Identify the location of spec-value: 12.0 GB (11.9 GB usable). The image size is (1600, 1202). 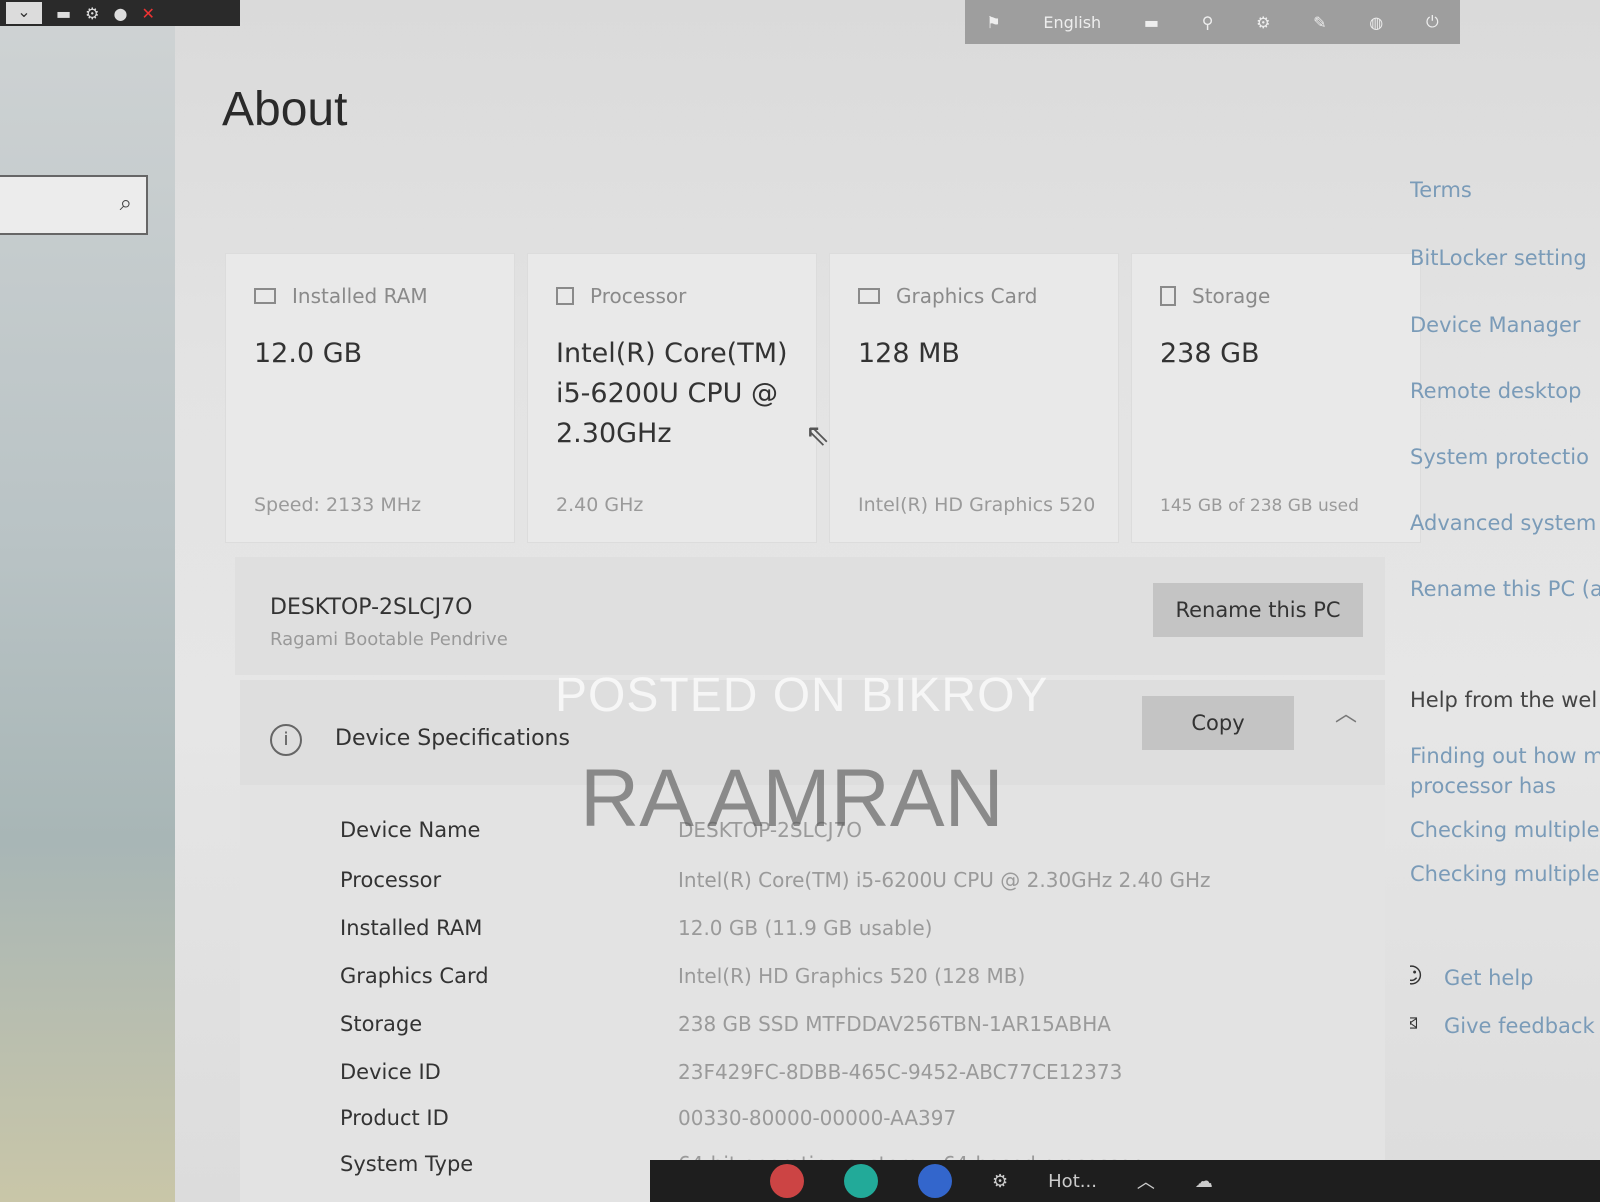
(805, 928).